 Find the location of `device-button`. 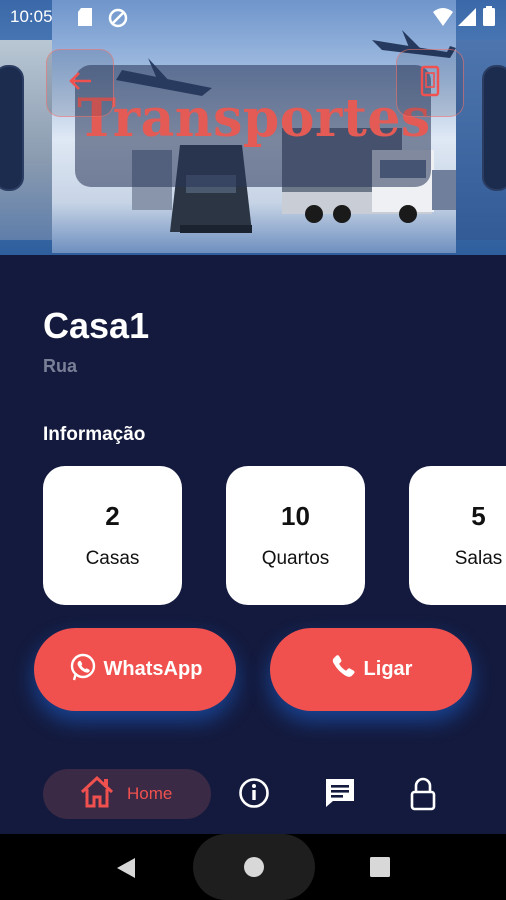

device-button is located at coordinates (430, 83).